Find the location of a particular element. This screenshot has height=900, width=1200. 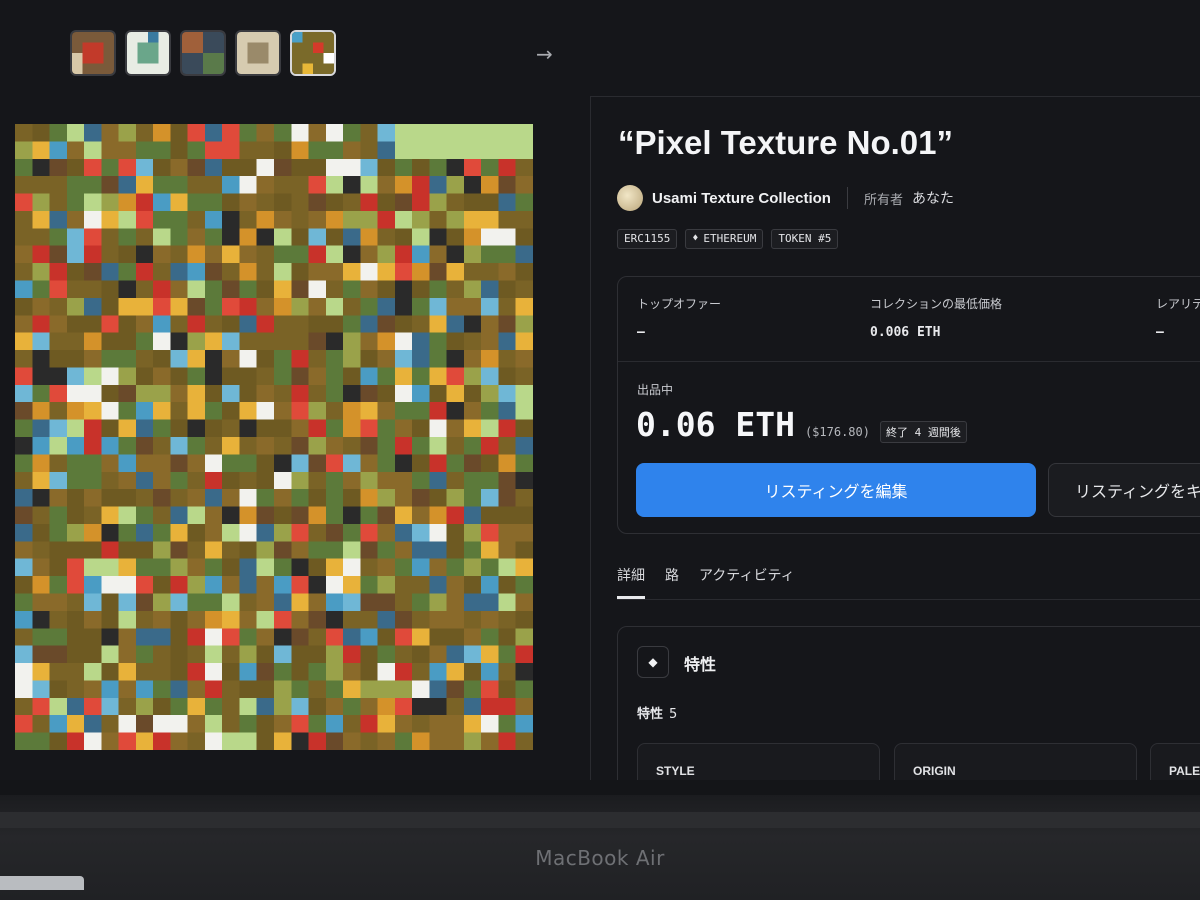

tab-activity: アクティビティ is located at coordinates (747, 582).